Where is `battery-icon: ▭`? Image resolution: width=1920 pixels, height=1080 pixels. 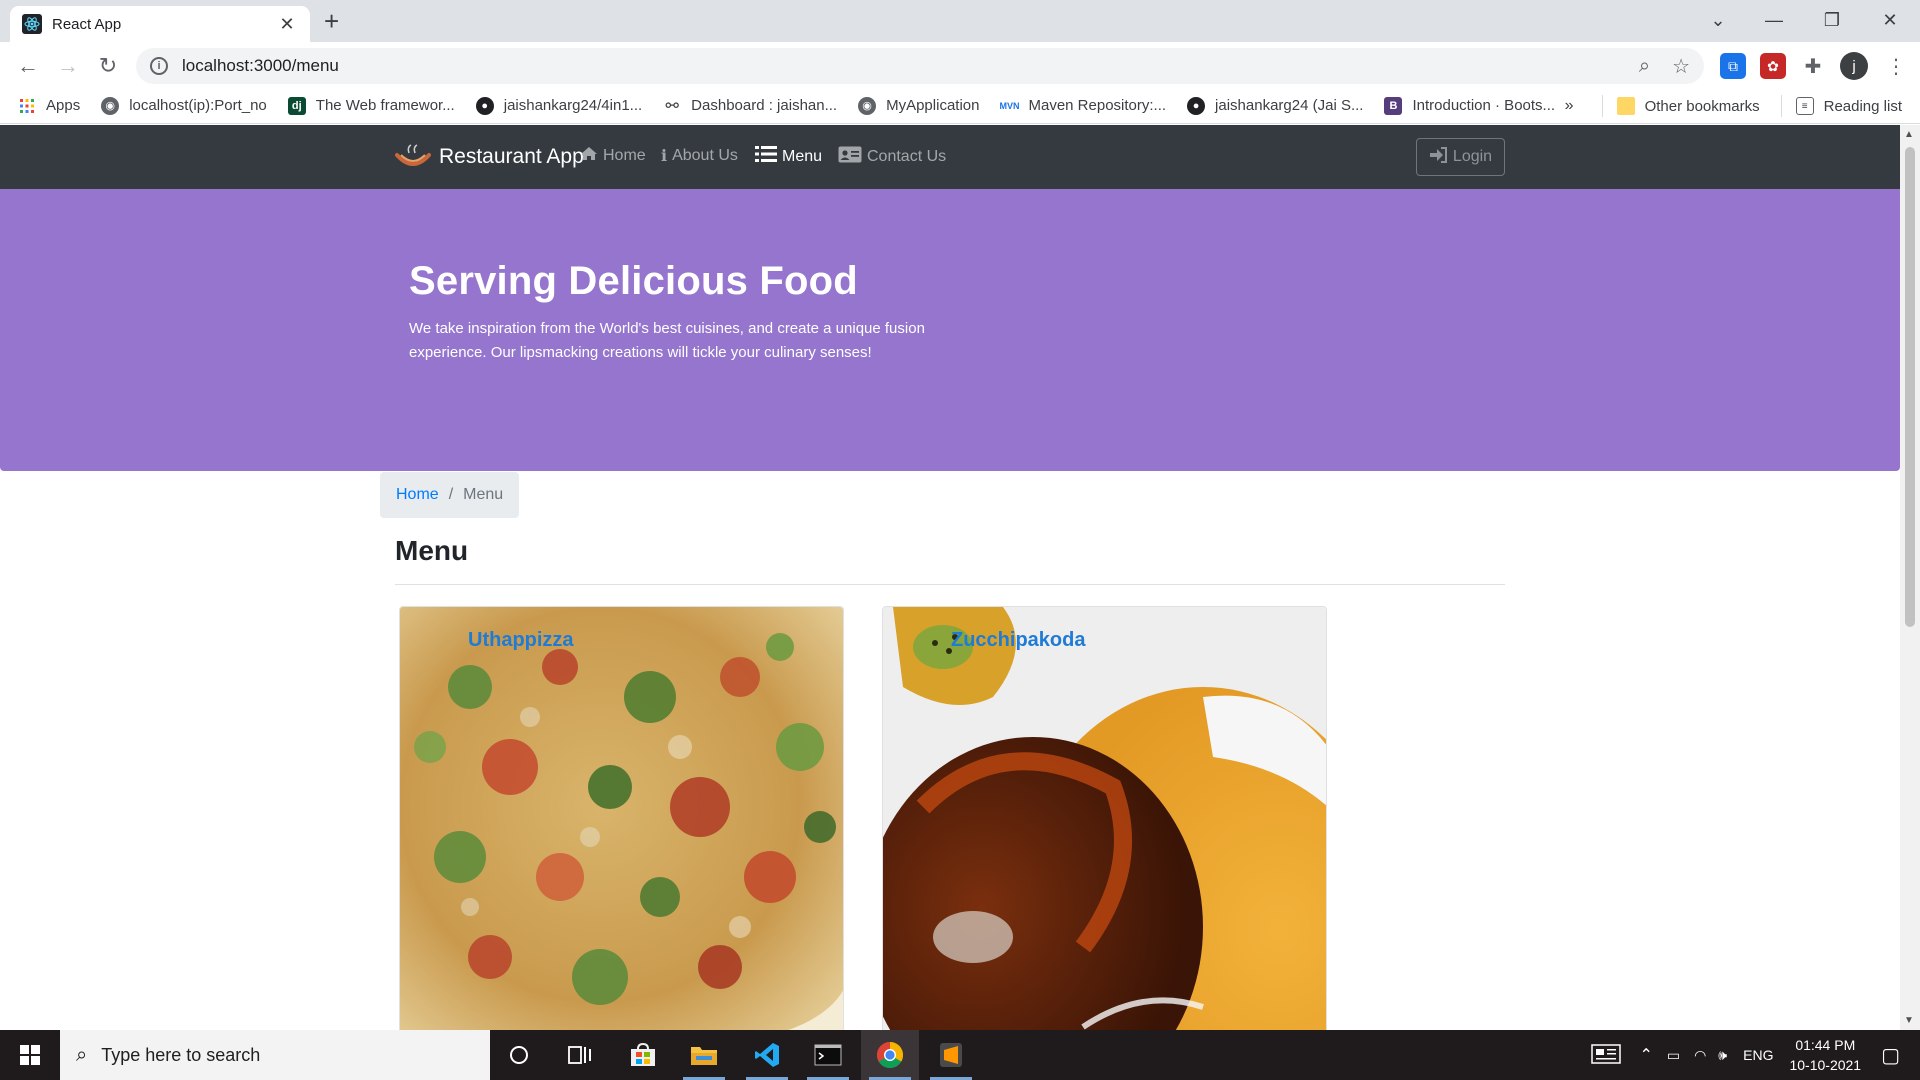
battery-icon: ▭ is located at coordinates (1673, 1055).